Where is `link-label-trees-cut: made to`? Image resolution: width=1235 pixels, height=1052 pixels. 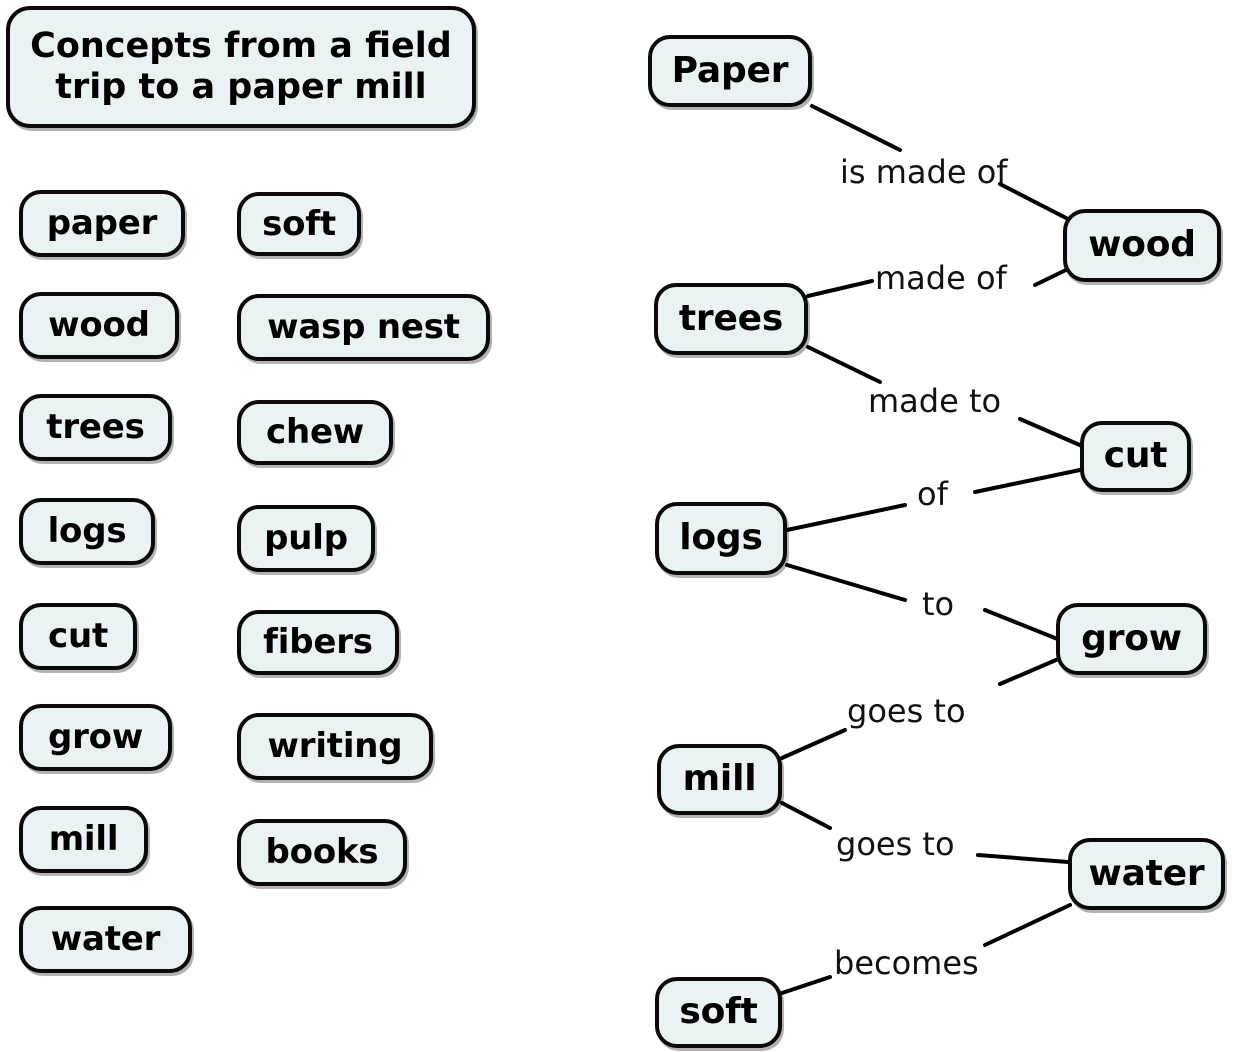 link-label-trees-cut: made to is located at coordinates (935, 401).